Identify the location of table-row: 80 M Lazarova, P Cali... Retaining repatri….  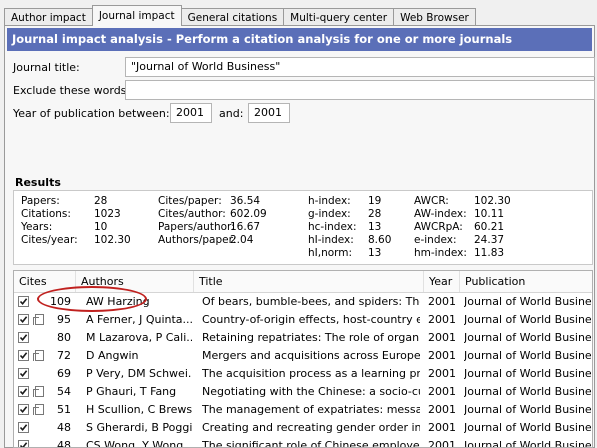
(303, 338).